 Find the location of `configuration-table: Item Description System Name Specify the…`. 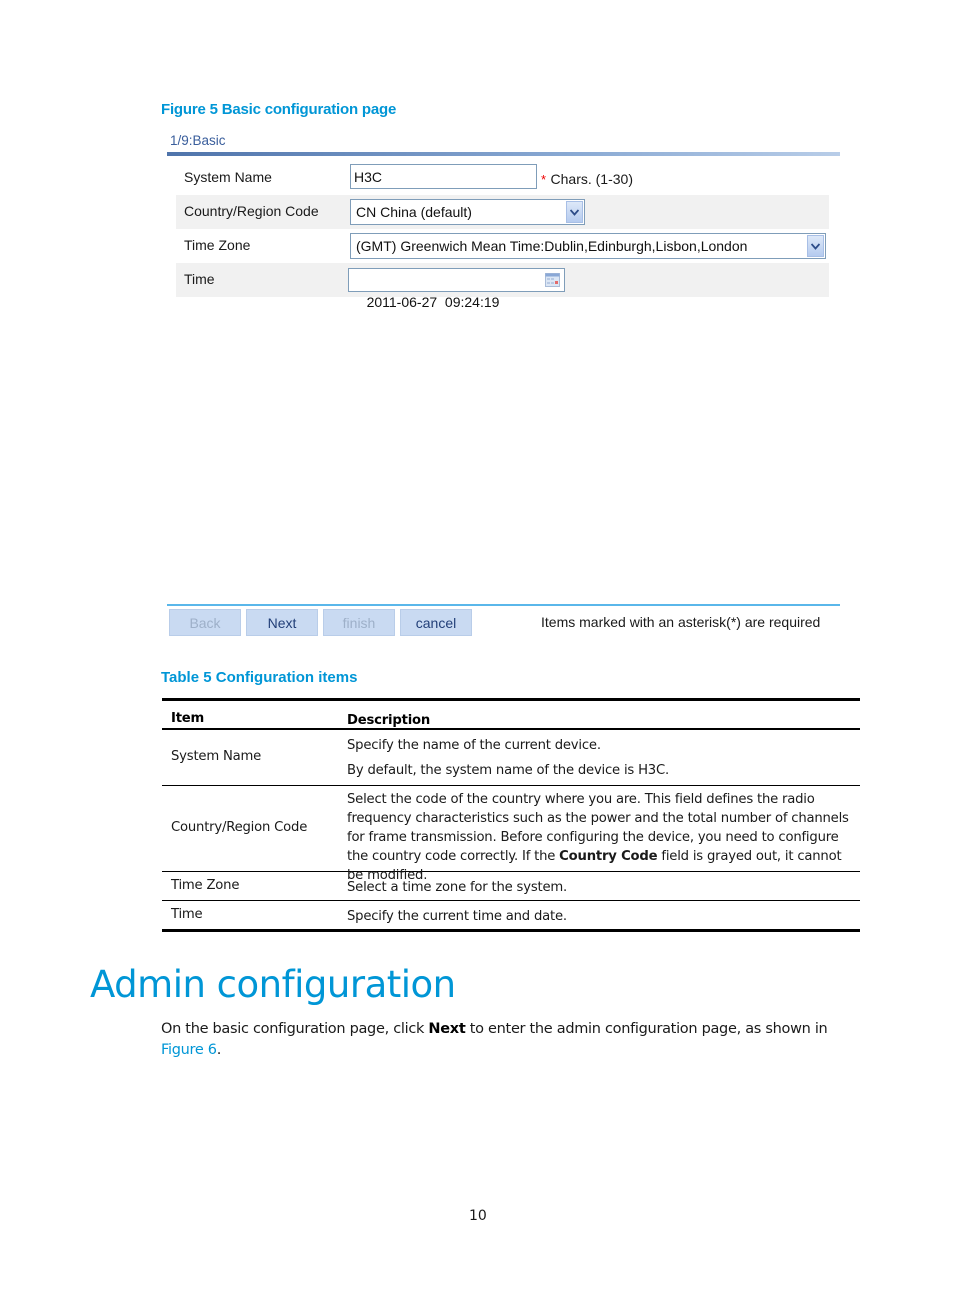

configuration-table: Item Description System Name Specify the… is located at coordinates (511, 815).